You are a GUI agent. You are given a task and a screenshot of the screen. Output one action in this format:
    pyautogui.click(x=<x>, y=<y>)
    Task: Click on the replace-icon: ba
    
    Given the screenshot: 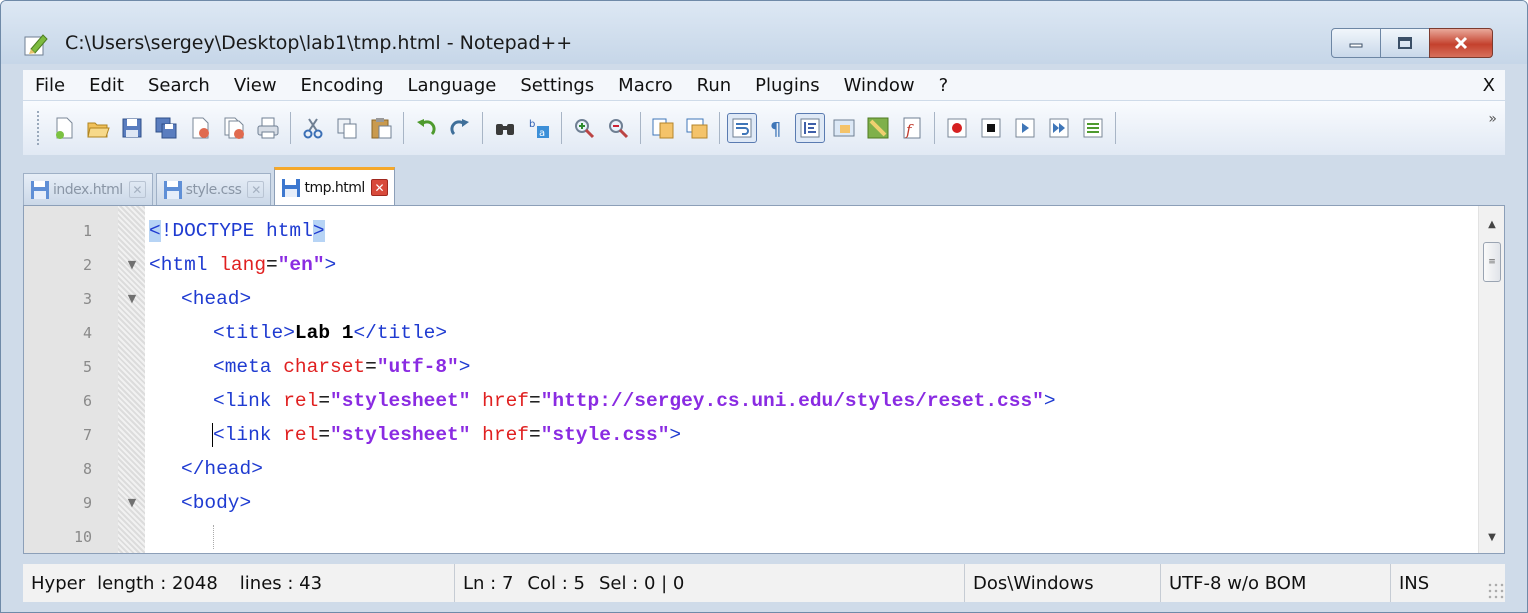 What is the action you would take?
    pyautogui.click(x=539, y=129)
    